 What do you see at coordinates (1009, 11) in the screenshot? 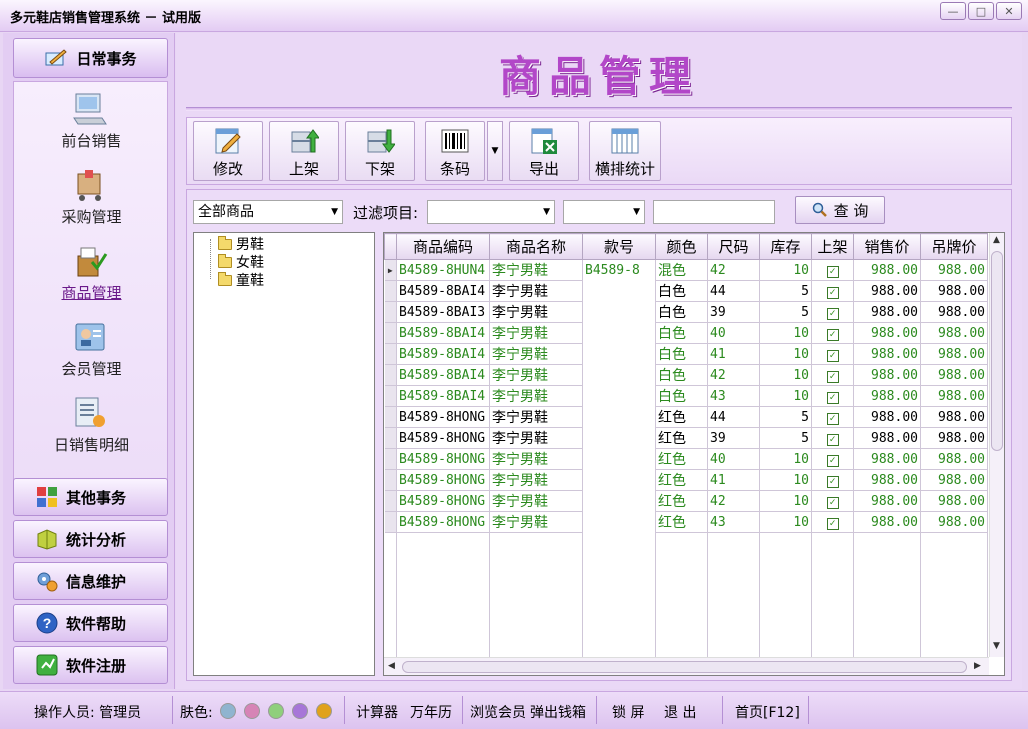
I see `close-button: ✕` at bounding box center [1009, 11].